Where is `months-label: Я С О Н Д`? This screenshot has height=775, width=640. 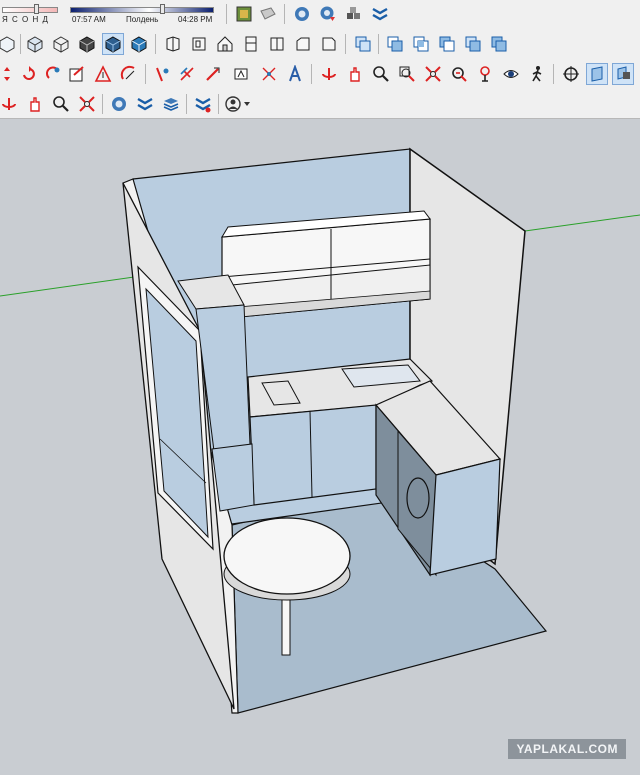
months-label: Я С О Н Д is located at coordinates (25, 19).